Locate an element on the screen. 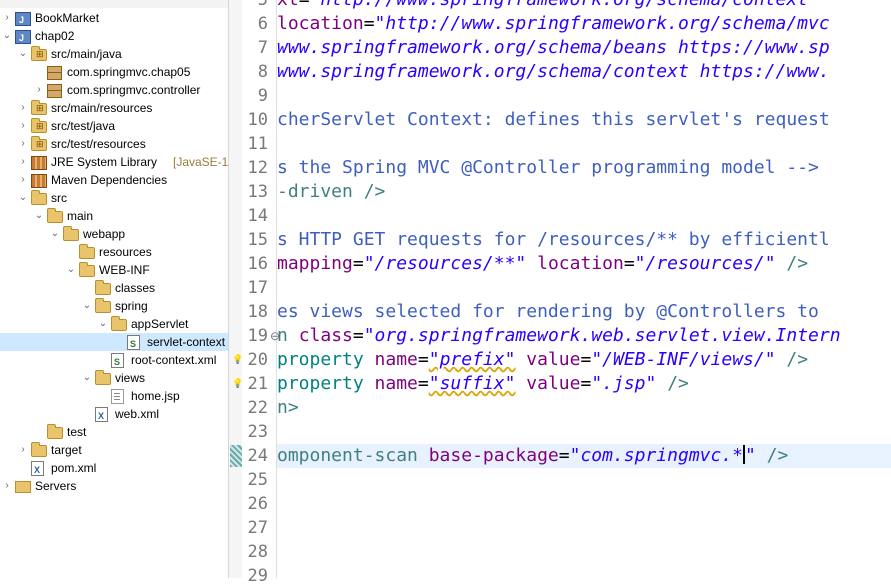 The height and width of the screenshot is (588, 891). code-line: property name="suffix" value=".jsp" /> is located at coordinates (483, 384).